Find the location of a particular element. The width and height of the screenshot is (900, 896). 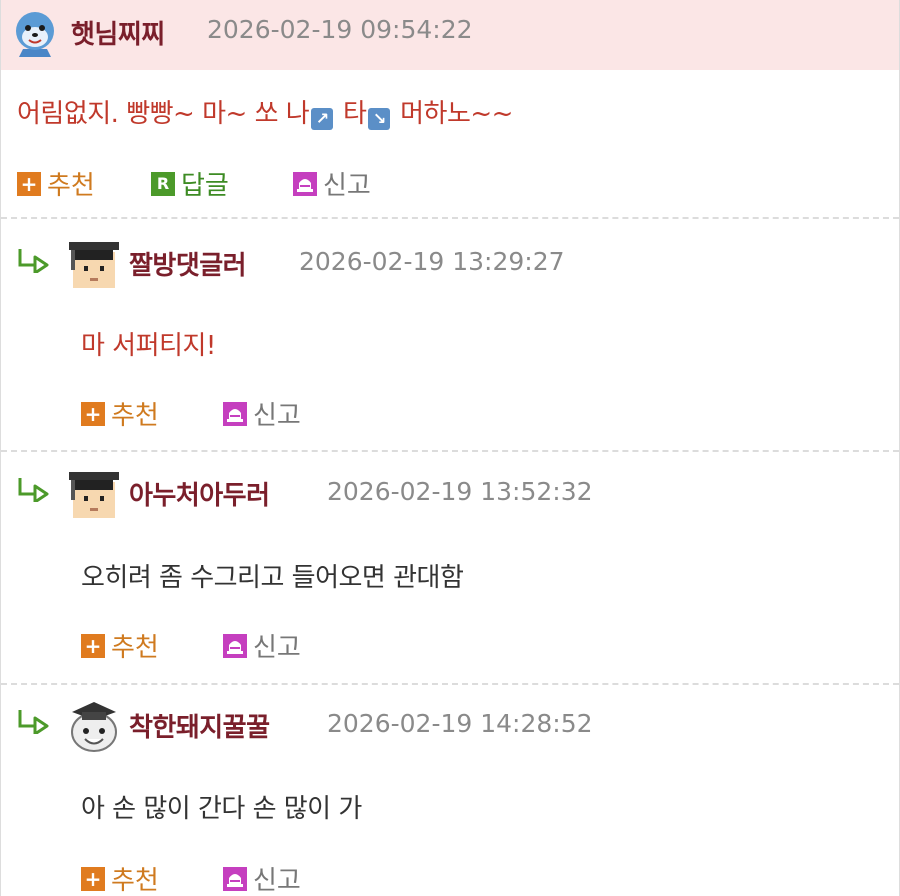

reply-datetime: 2026-02-19 13:29:27 is located at coordinates (432, 261).